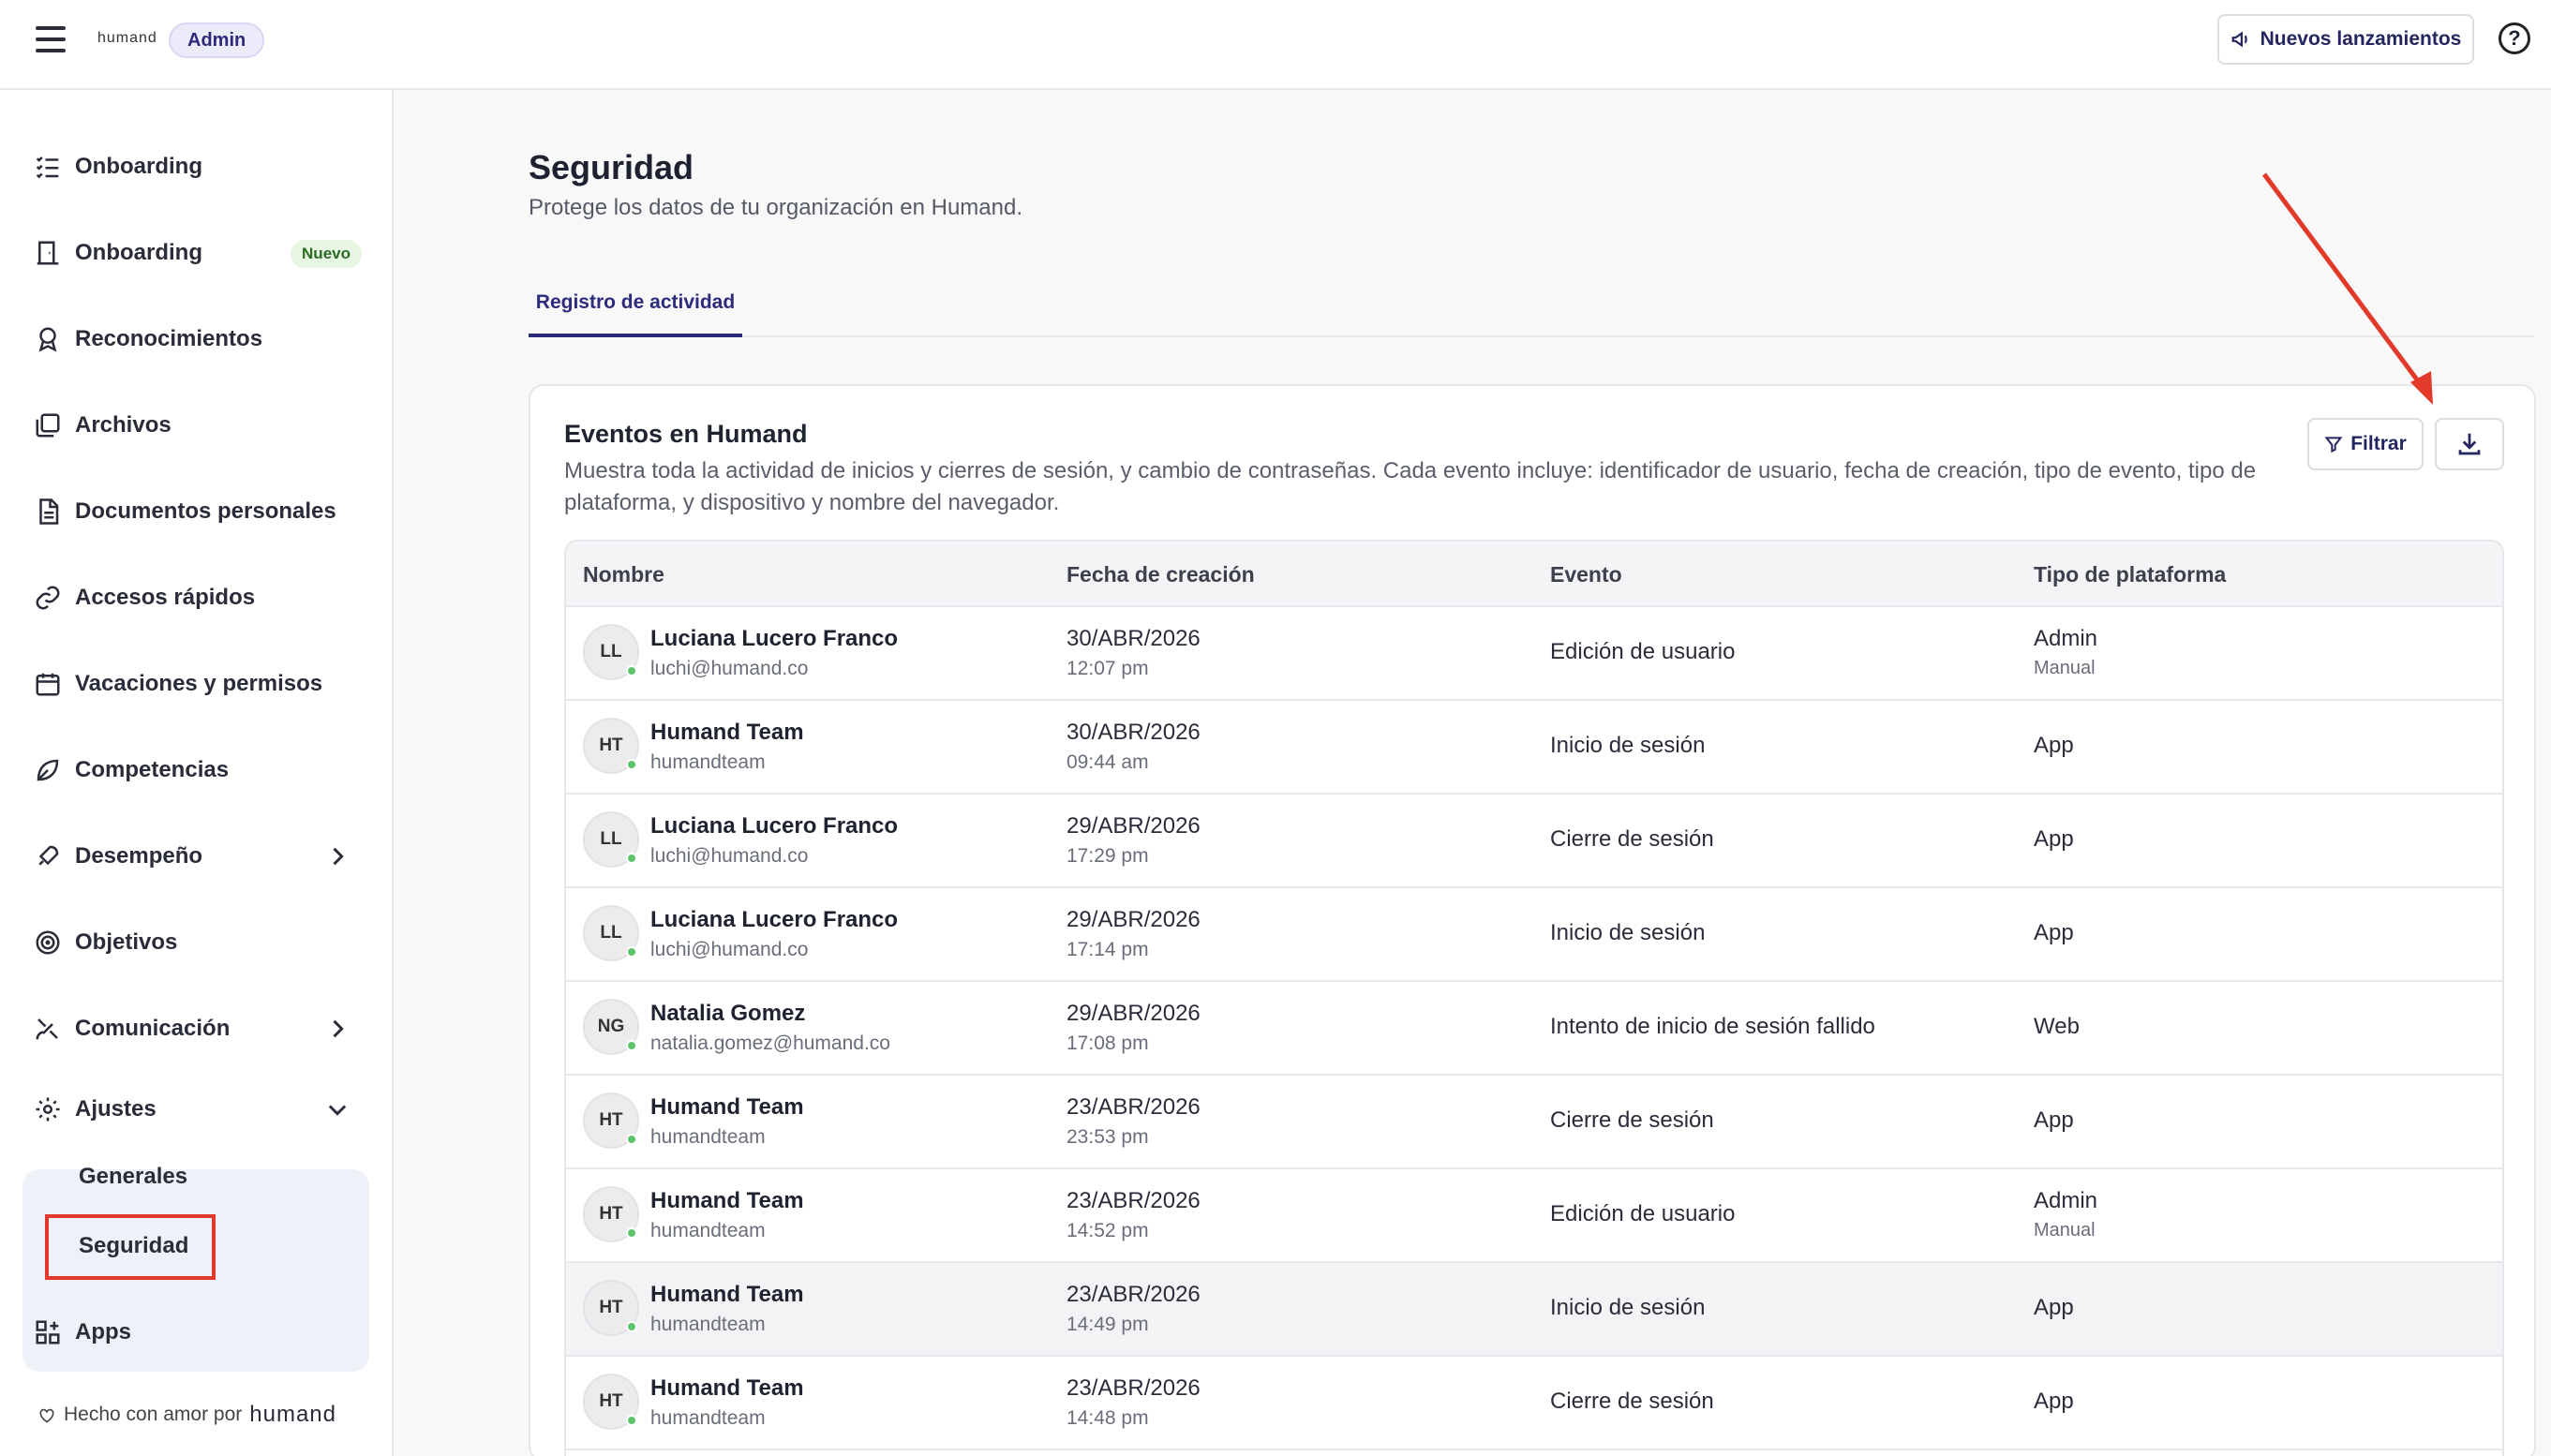 The height and width of the screenshot is (1456, 2551). What do you see at coordinates (153, 1414) in the screenshot?
I see `footer-text: Hecho con amor por` at bounding box center [153, 1414].